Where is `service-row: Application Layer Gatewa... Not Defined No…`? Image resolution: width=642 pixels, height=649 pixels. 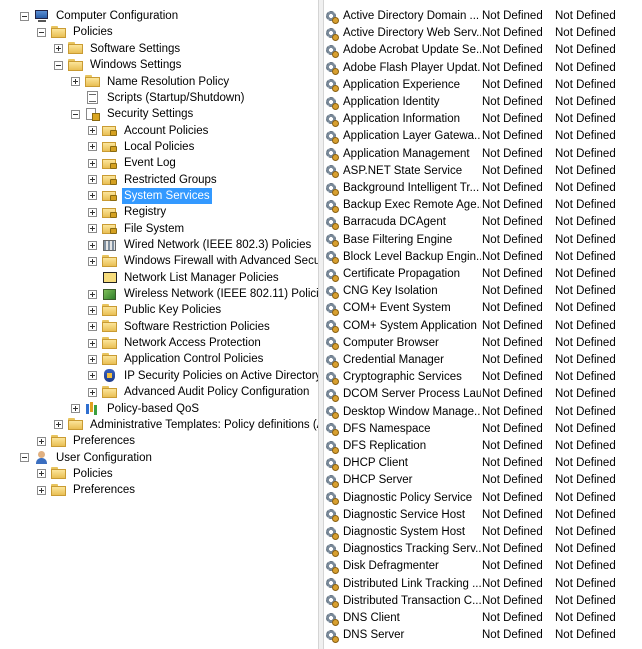 service-row: Application Layer Gatewa... Not Defined No… is located at coordinates (483, 136).